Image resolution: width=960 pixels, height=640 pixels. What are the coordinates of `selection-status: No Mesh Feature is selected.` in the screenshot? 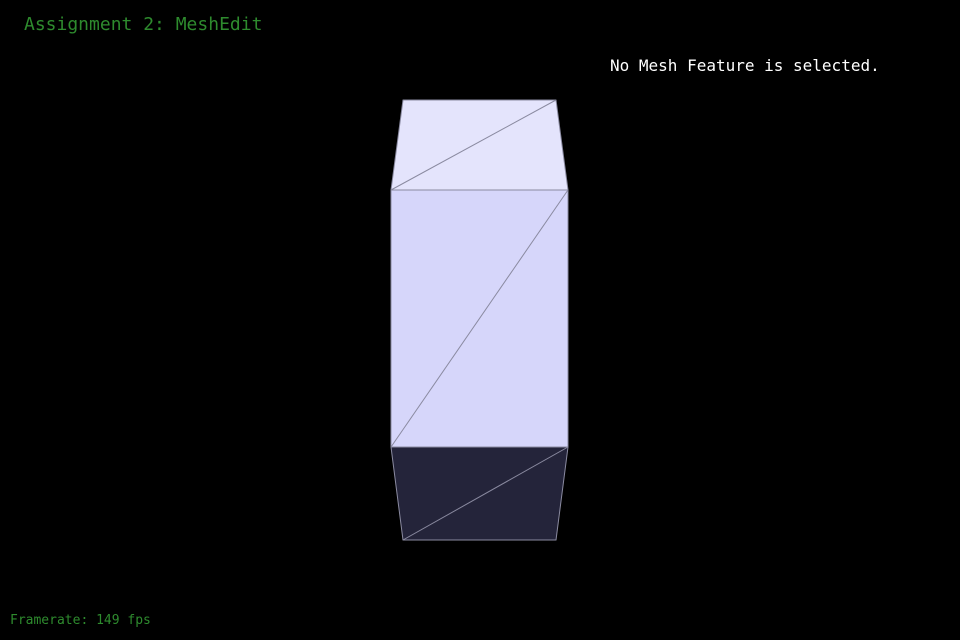 It's located at (745, 65).